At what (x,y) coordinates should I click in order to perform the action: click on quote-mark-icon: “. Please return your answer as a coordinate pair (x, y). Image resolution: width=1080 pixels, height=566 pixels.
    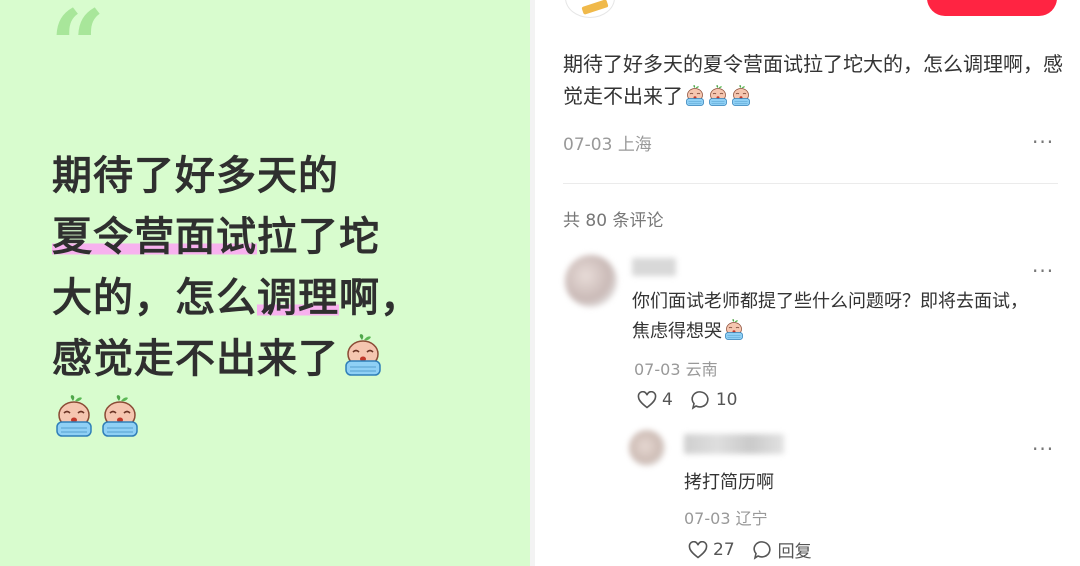
    Looking at the image, I should click on (78, 51).